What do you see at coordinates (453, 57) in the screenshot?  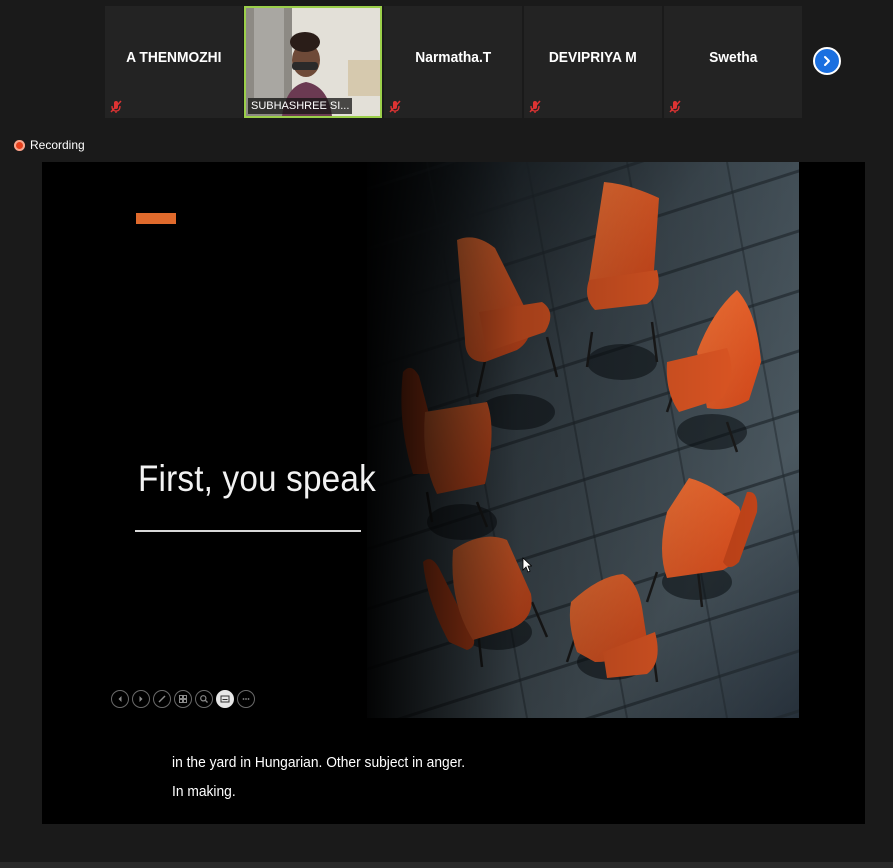 I see `participant-name: Narmatha.T` at bounding box center [453, 57].